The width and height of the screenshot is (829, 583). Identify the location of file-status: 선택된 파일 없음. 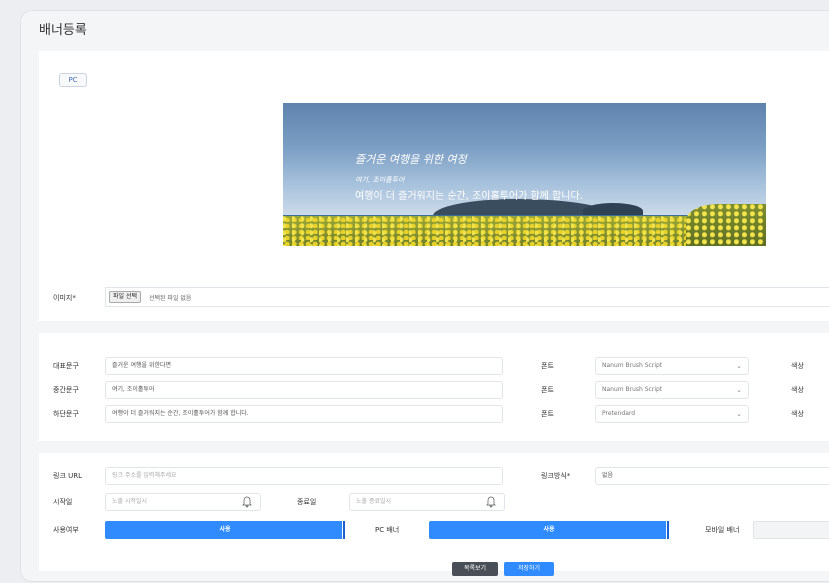
(170, 298).